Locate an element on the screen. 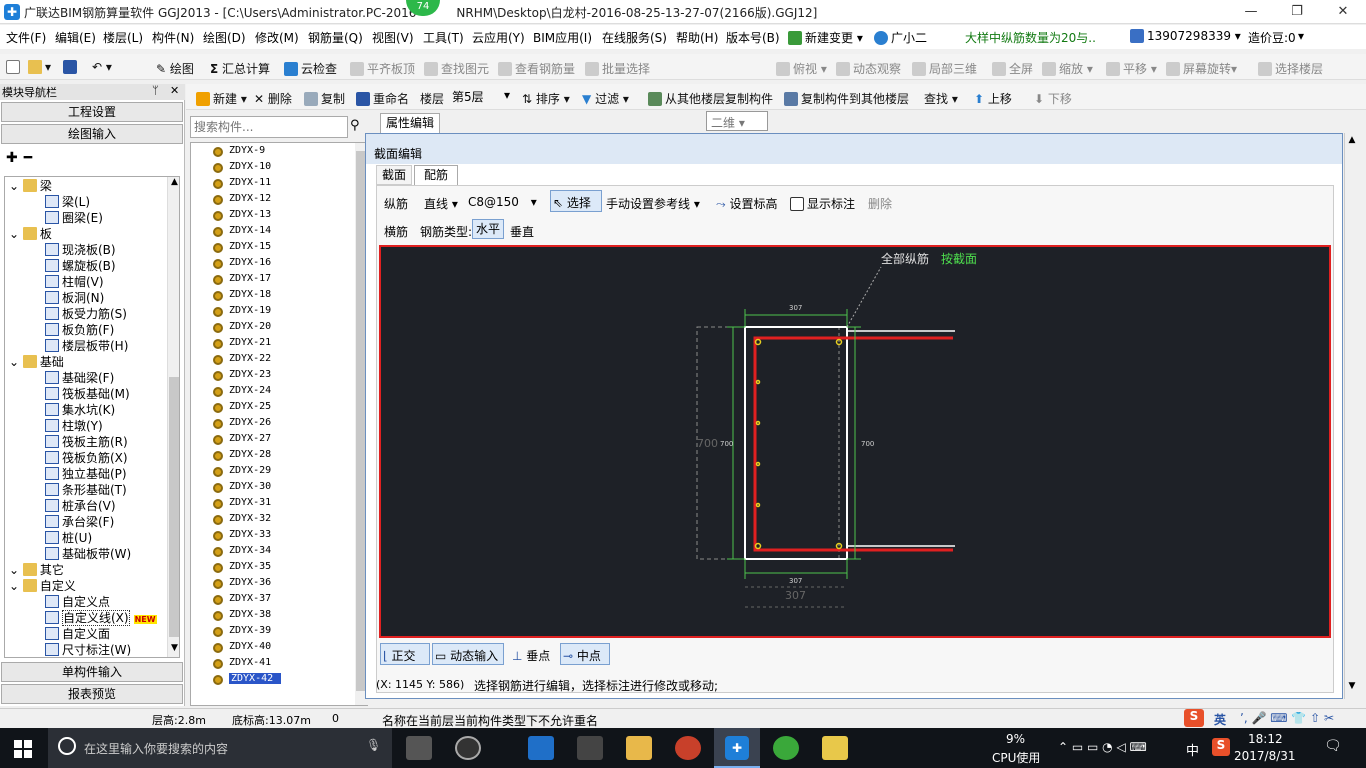 The height and width of the screenshot is (768, 1366). menu-rebar-qty: 钢筋量(Q) is located at coordinates (335, 37).